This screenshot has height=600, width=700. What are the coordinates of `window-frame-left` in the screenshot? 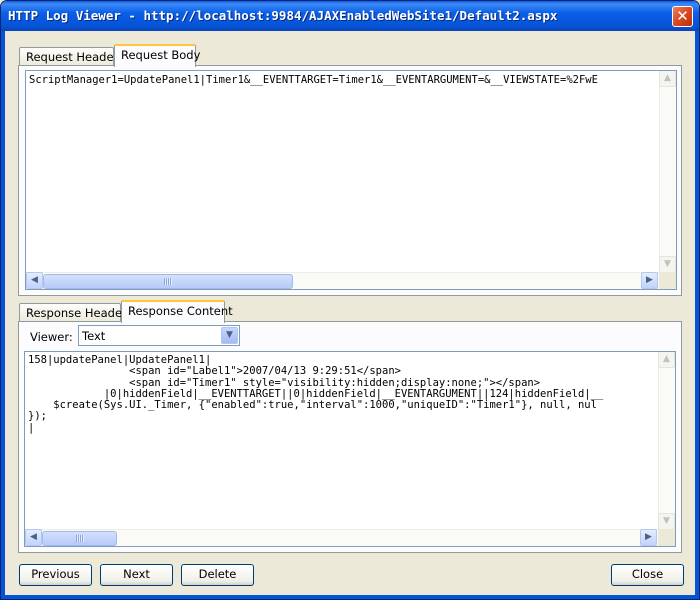 It's located at (3, 315).